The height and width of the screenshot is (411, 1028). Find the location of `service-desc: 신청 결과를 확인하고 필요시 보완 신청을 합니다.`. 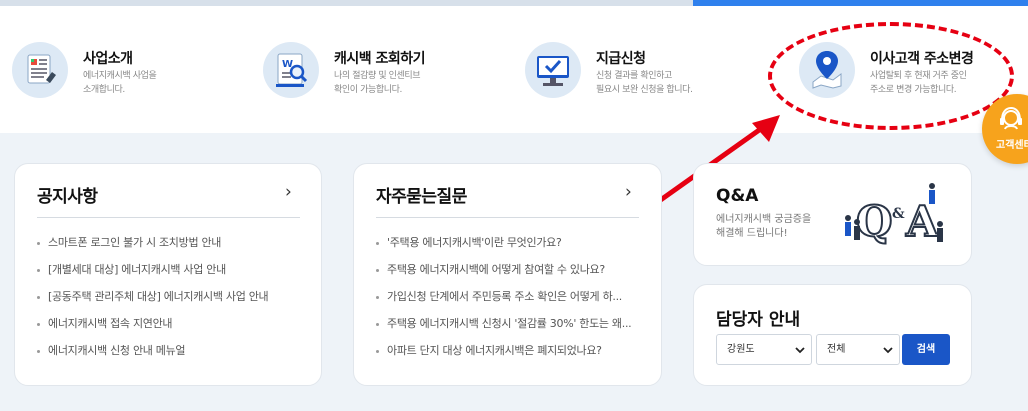

service-desc: 신청 결과를 확인하고 필요시 보완 신청을 합니다. is located at coordinates (644, 83).